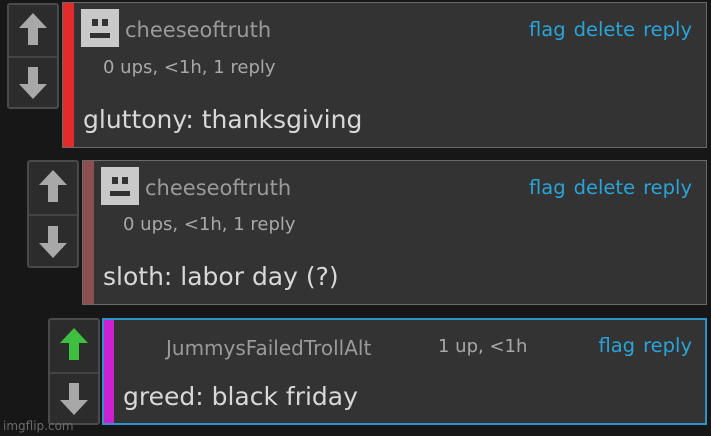 This screenshot has width=711, height=436. I want to click on comment-text: sloth: labor day (?), so click(221, 276).